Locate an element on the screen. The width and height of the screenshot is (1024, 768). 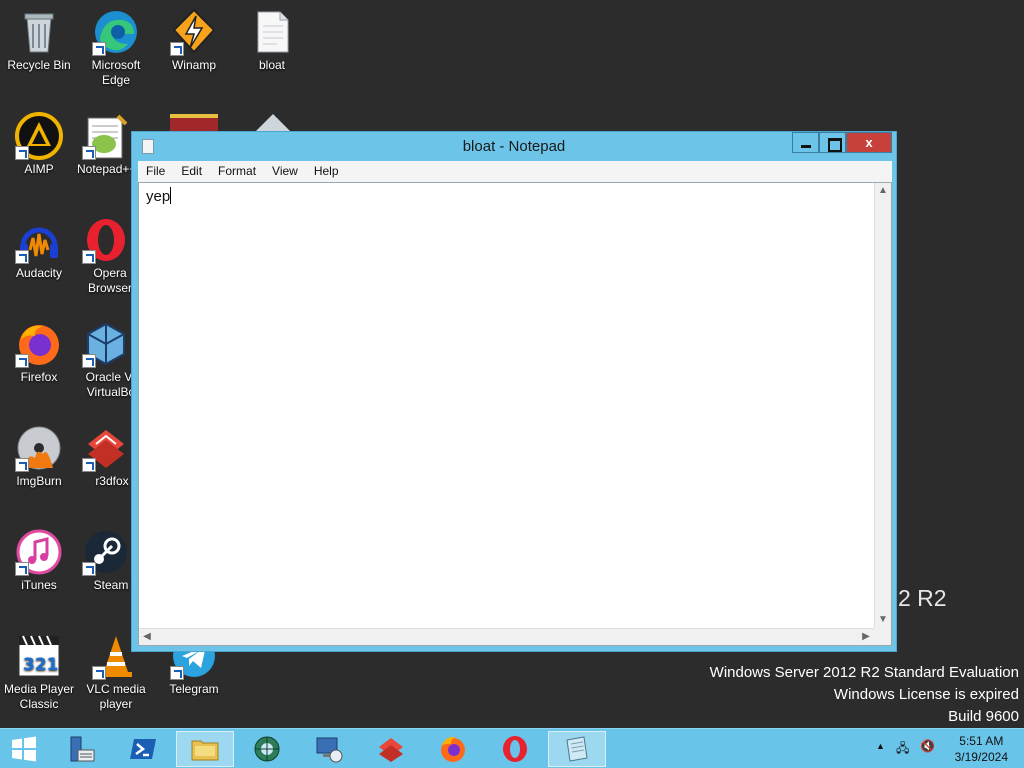
desktop-icon-imgburn: ImgBurn is located at coordinates (39, 456).